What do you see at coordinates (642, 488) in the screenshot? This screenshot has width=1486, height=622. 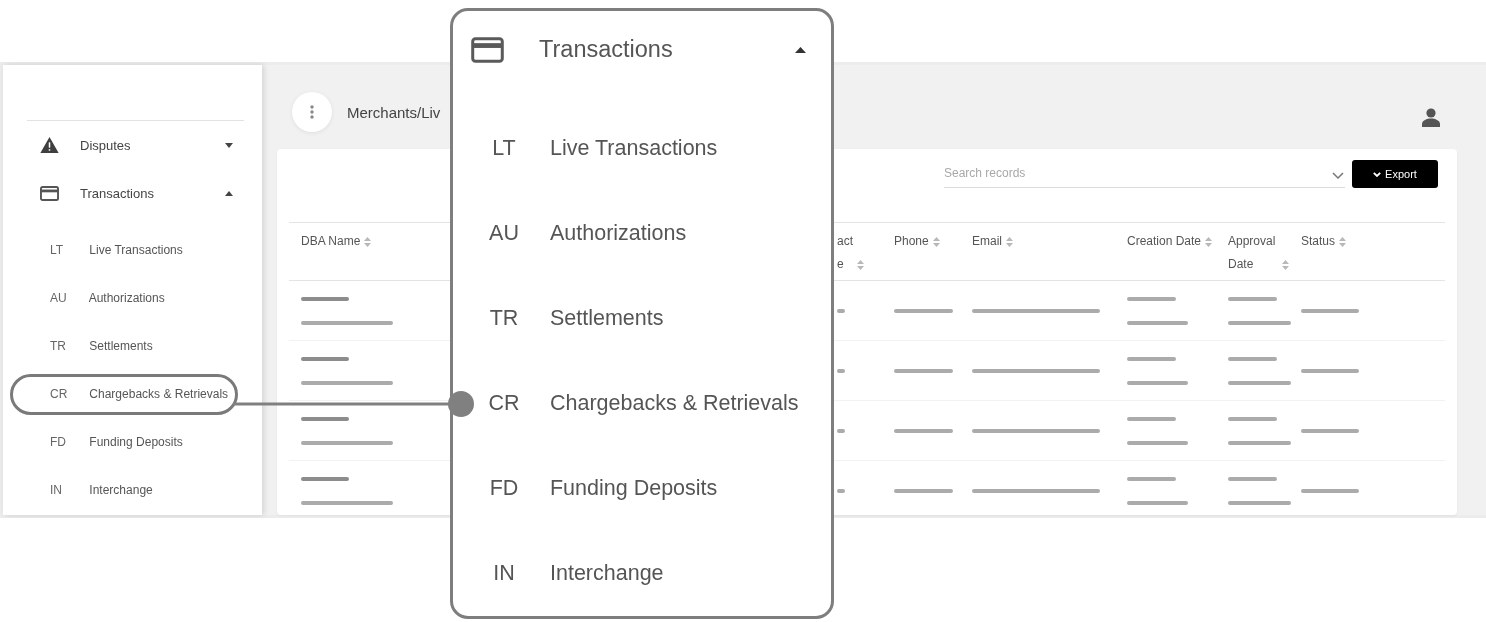 I see `menu-item: FD Funding Deposits` at bounding box center [642, 488].